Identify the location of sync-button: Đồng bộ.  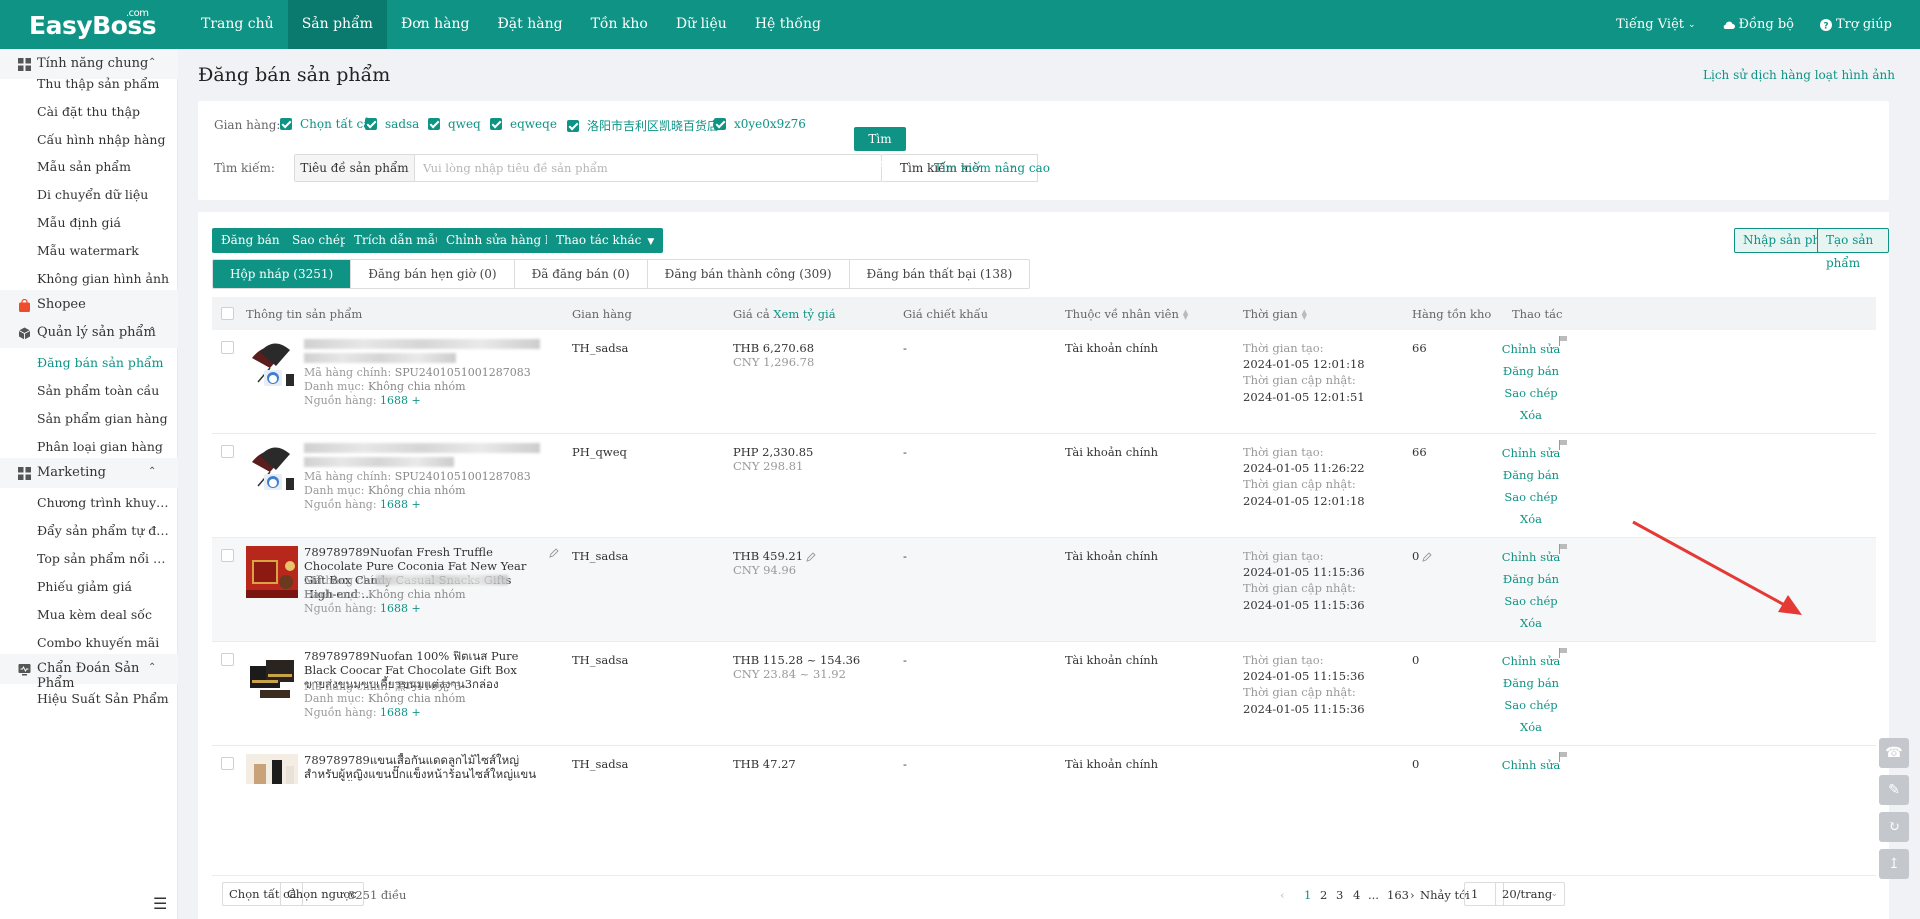
(1758, 24).